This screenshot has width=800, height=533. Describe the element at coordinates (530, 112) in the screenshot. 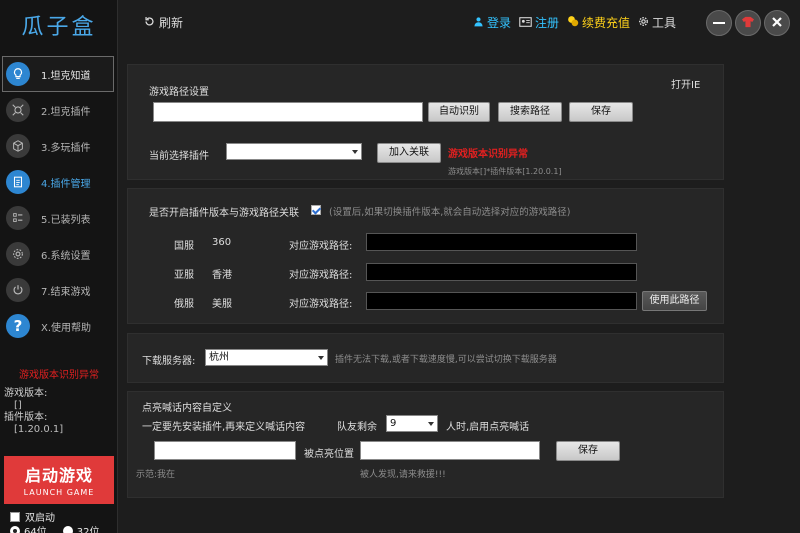

I see `search-path-button: 搜索路径` at that location.